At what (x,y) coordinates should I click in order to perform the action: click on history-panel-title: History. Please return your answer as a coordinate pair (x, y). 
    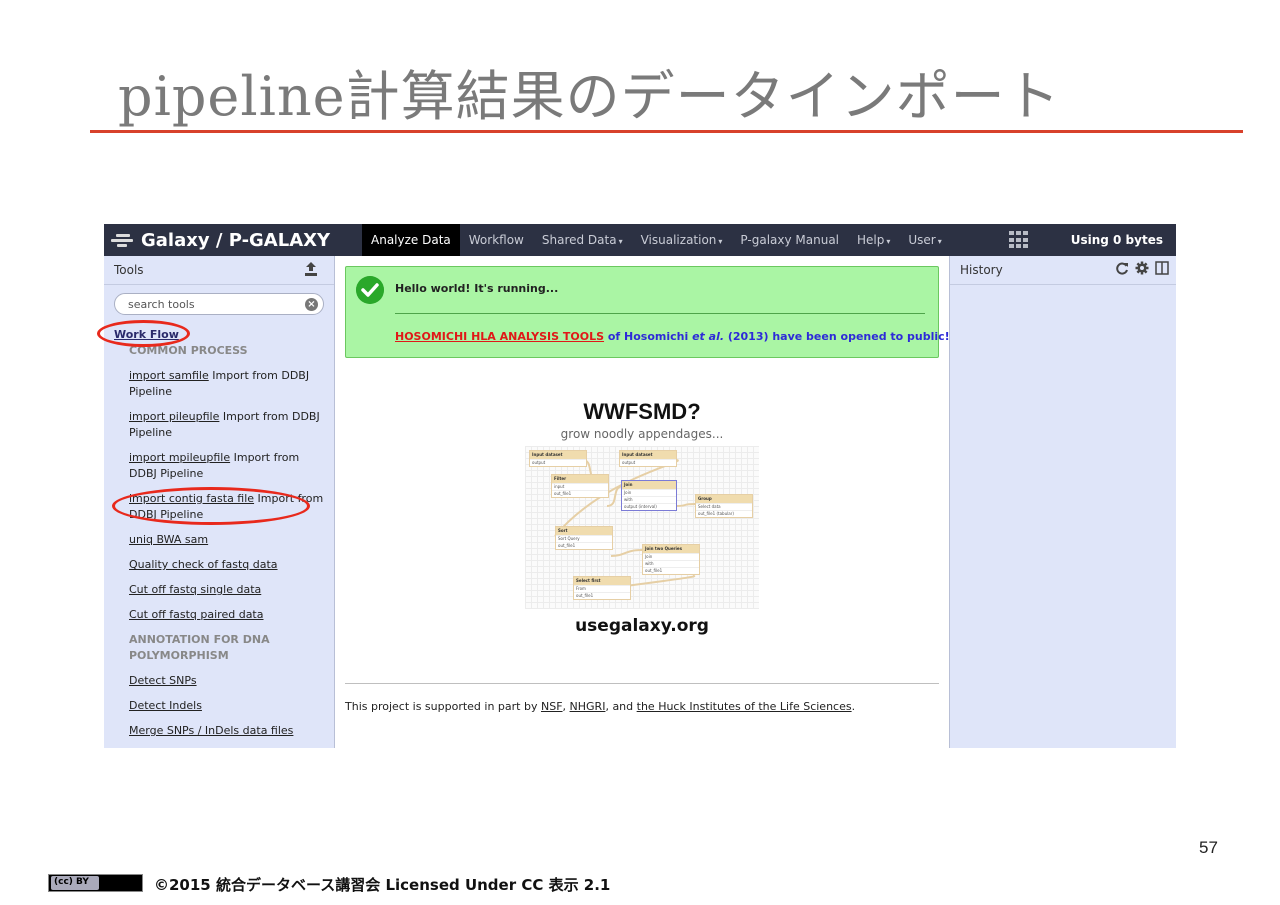
    Looking at the image, I should click on (981, 270).